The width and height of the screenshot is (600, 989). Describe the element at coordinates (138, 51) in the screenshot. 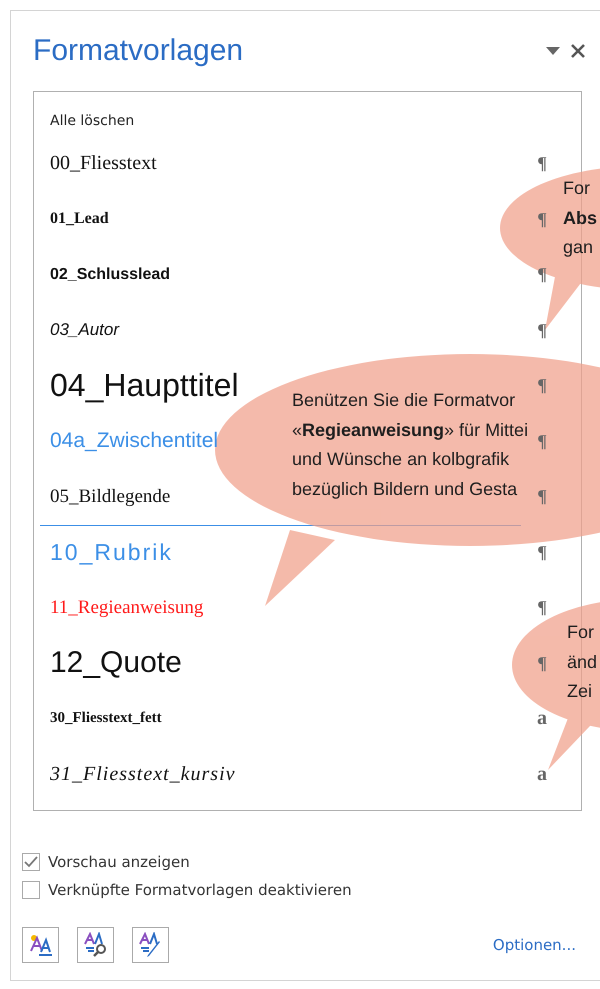

I see `pane-title: Formatvorlagen` at that location.